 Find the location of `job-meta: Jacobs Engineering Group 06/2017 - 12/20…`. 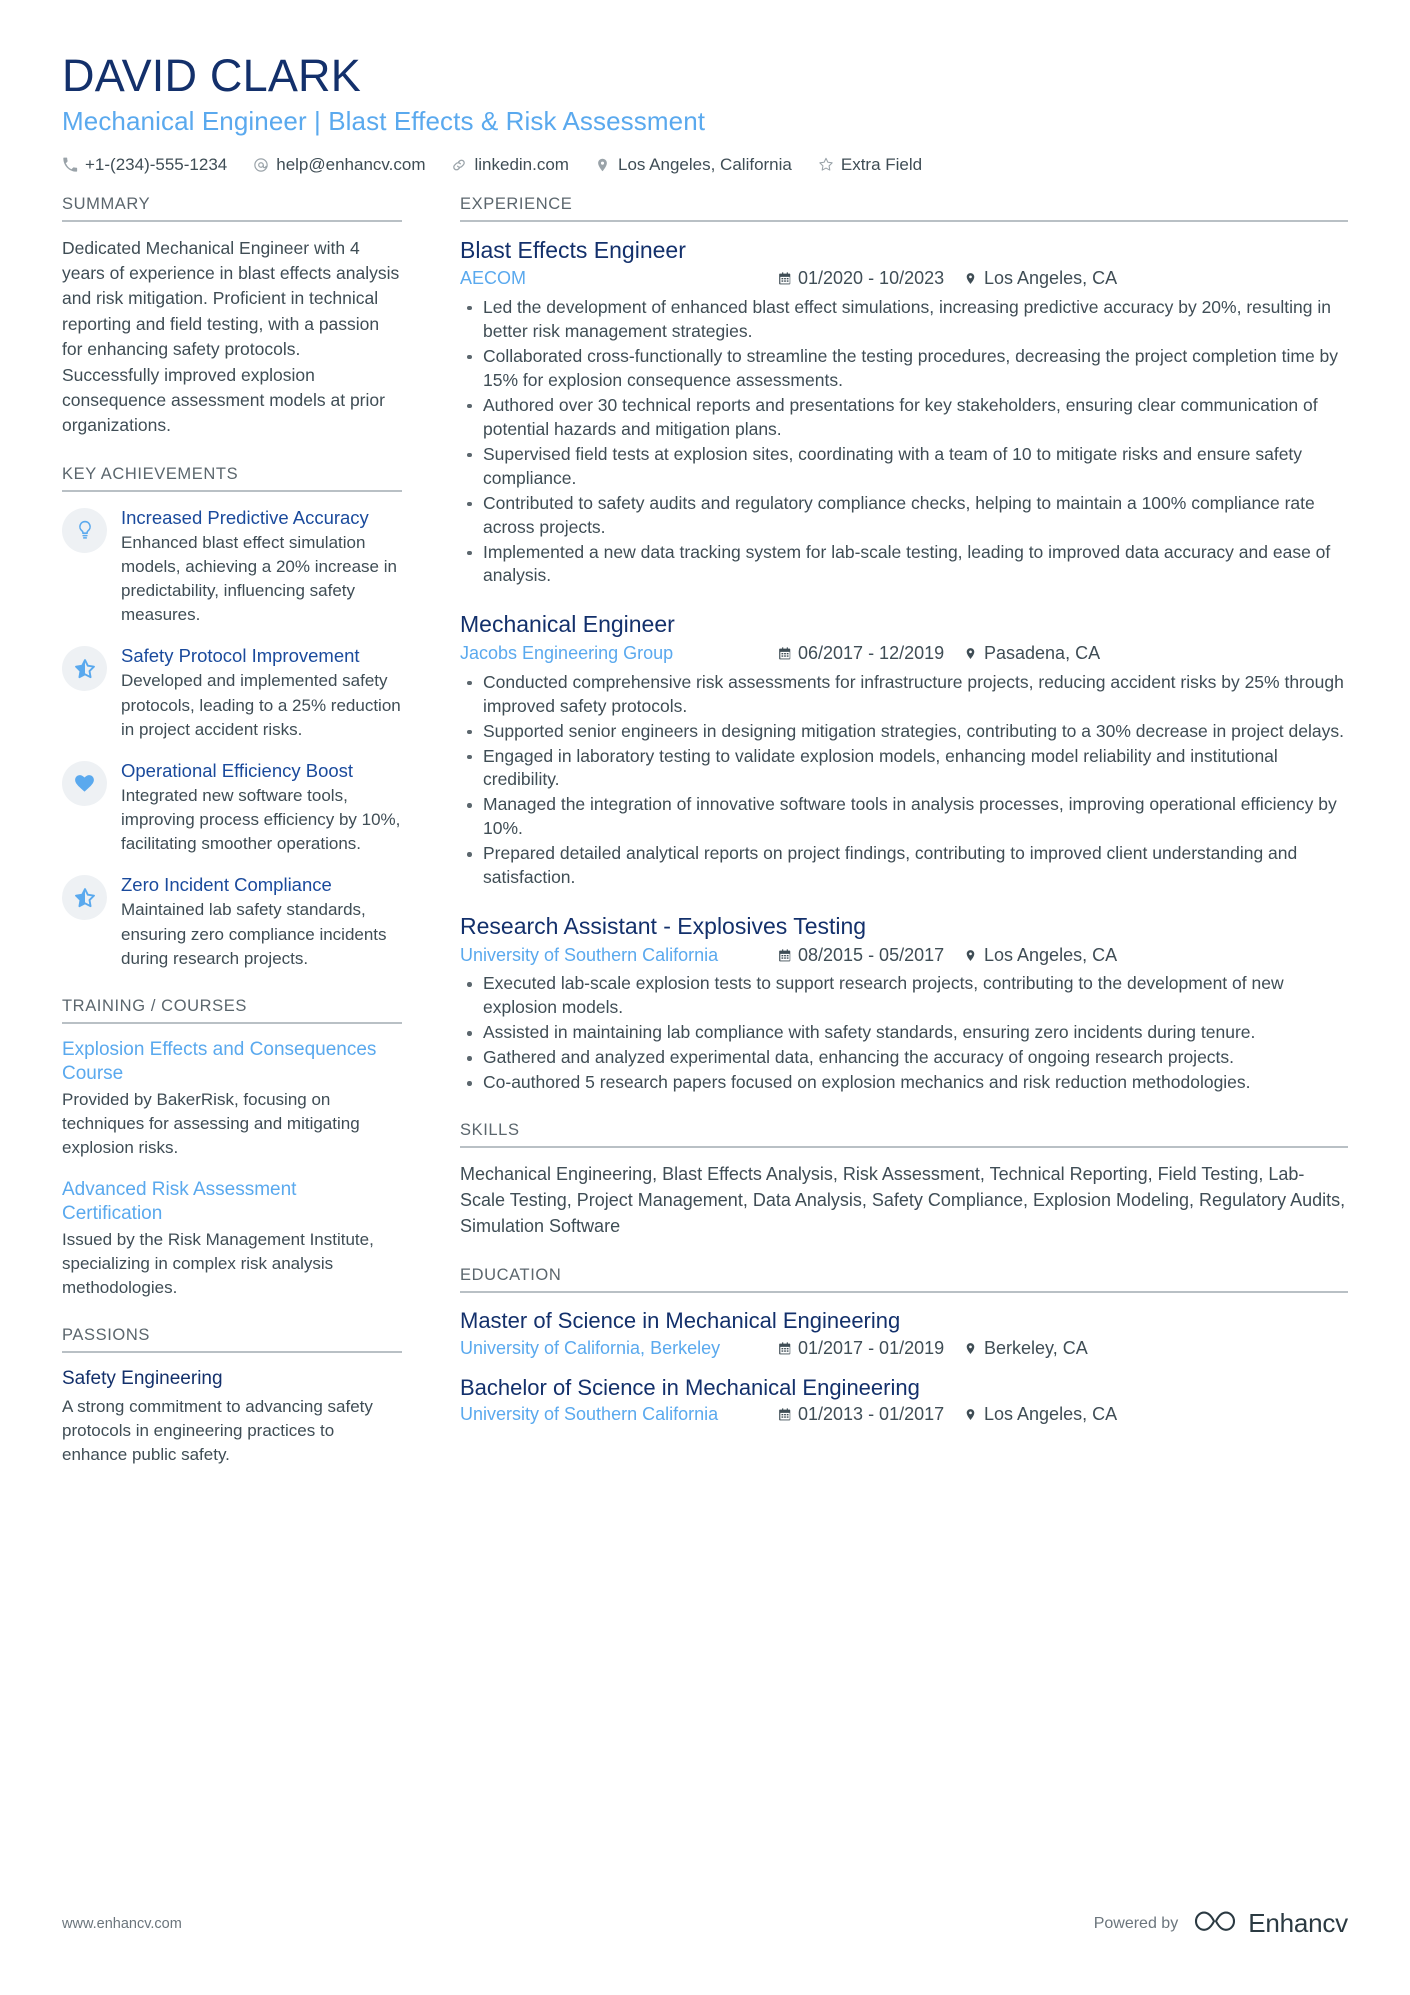

job-meta: Jacobs Engineering Group 06/2017 - 12/20… is located at coordinates (904, 653).